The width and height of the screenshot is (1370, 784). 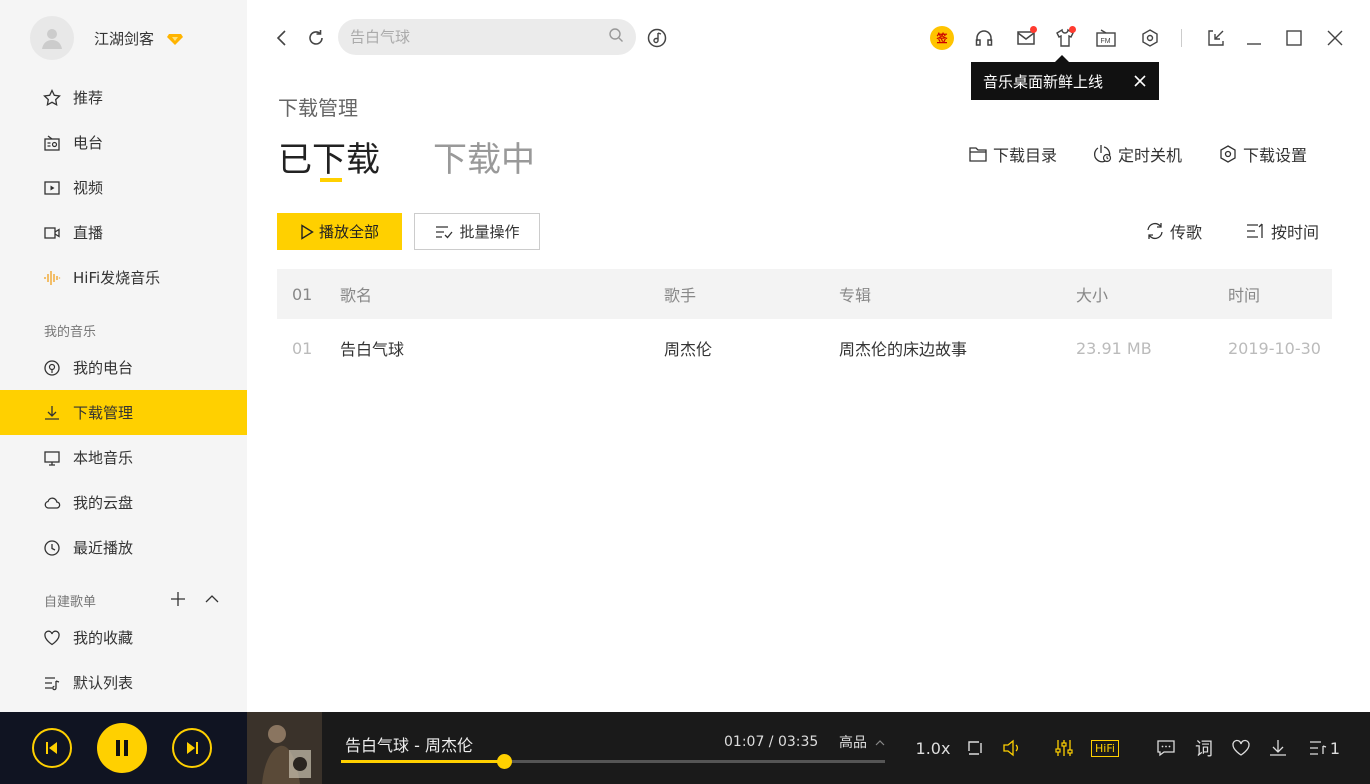 I want to click on play-all-button: 播放全部, so click(x=339, y=231).